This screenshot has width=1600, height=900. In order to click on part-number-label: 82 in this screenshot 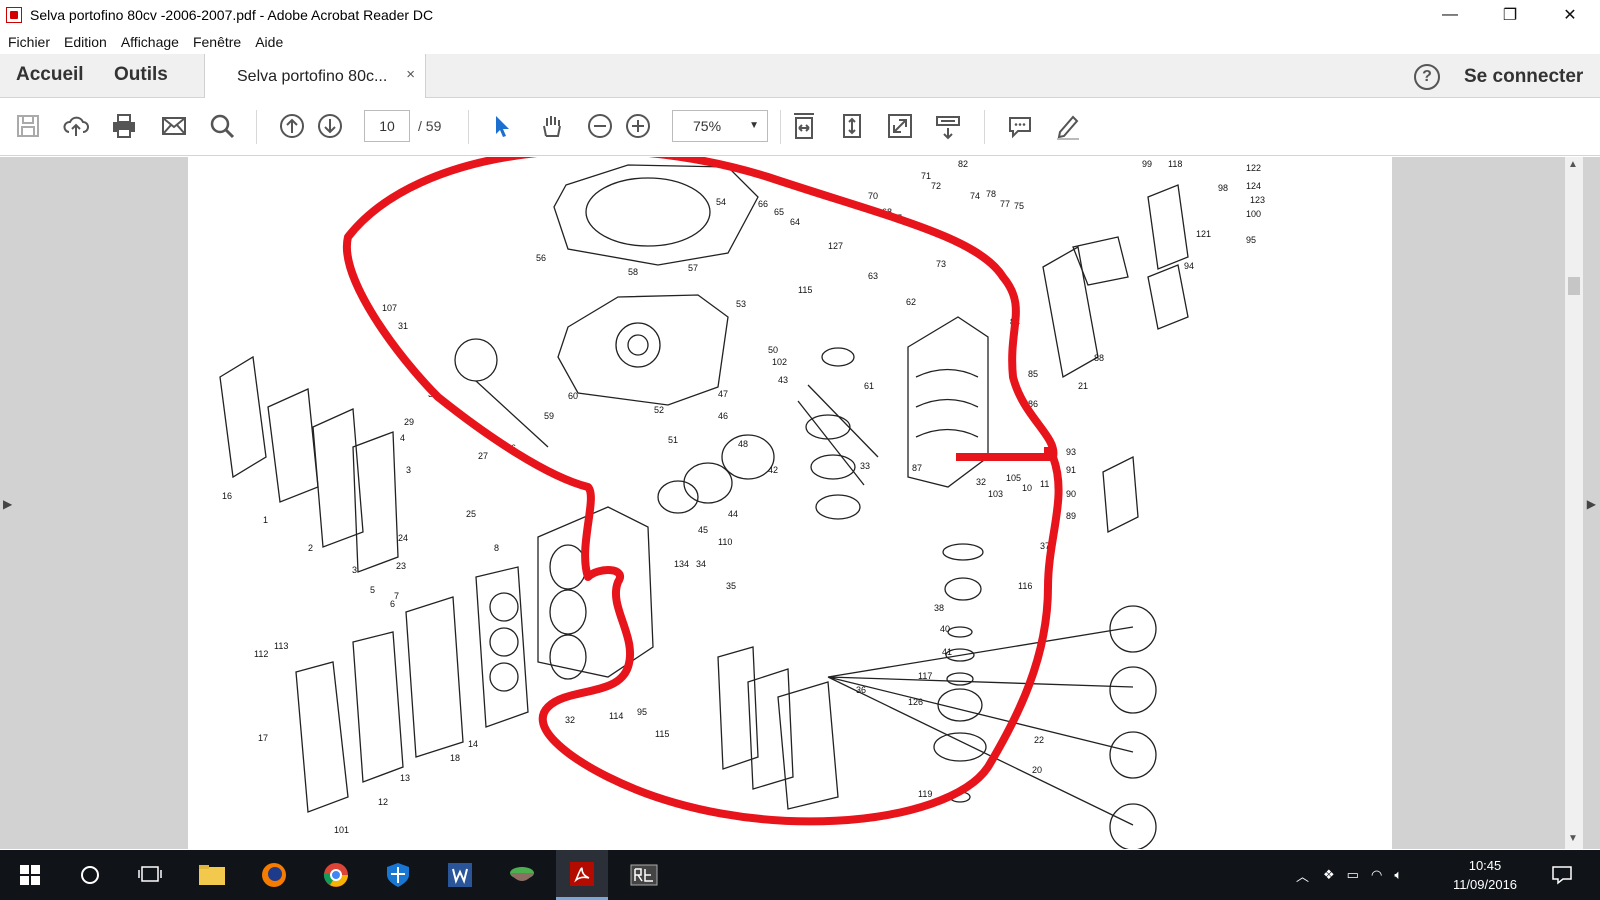, I will do `click(963, 164)`.